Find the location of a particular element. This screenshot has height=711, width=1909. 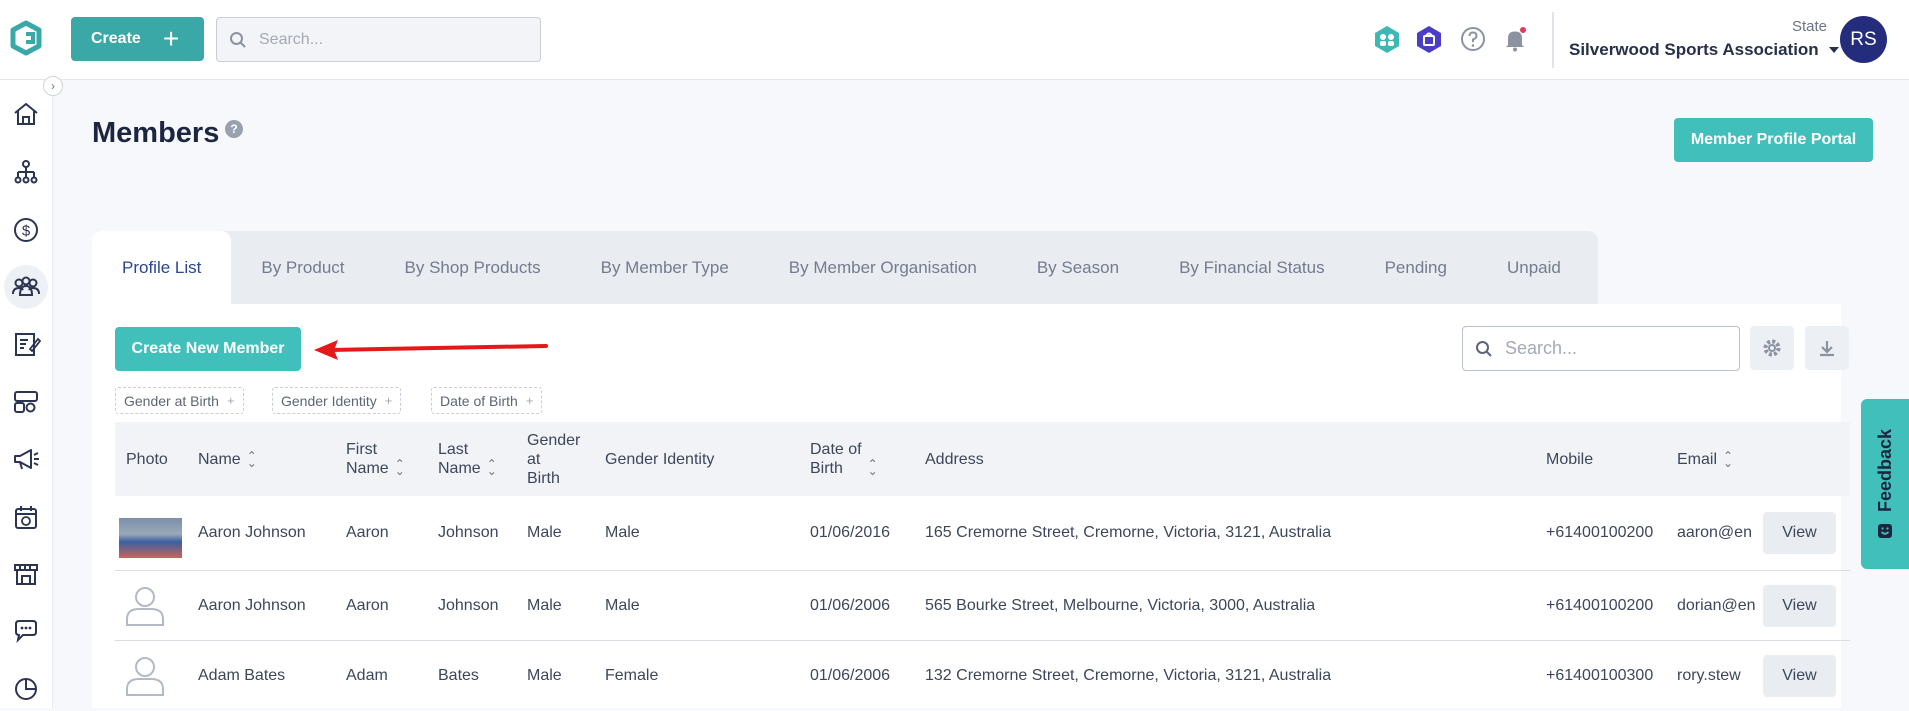

sidebar-item-home is located at coordinates (26, 114).